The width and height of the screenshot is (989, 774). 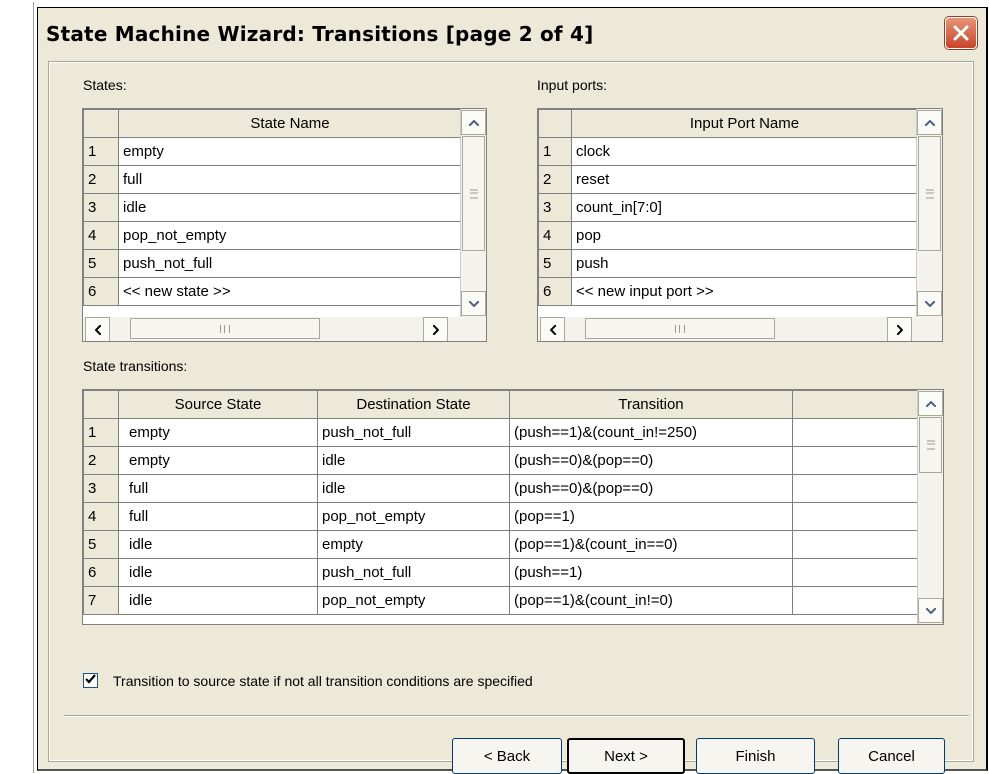 I want to click on checkmark-icon, so click(x=90, y=679).